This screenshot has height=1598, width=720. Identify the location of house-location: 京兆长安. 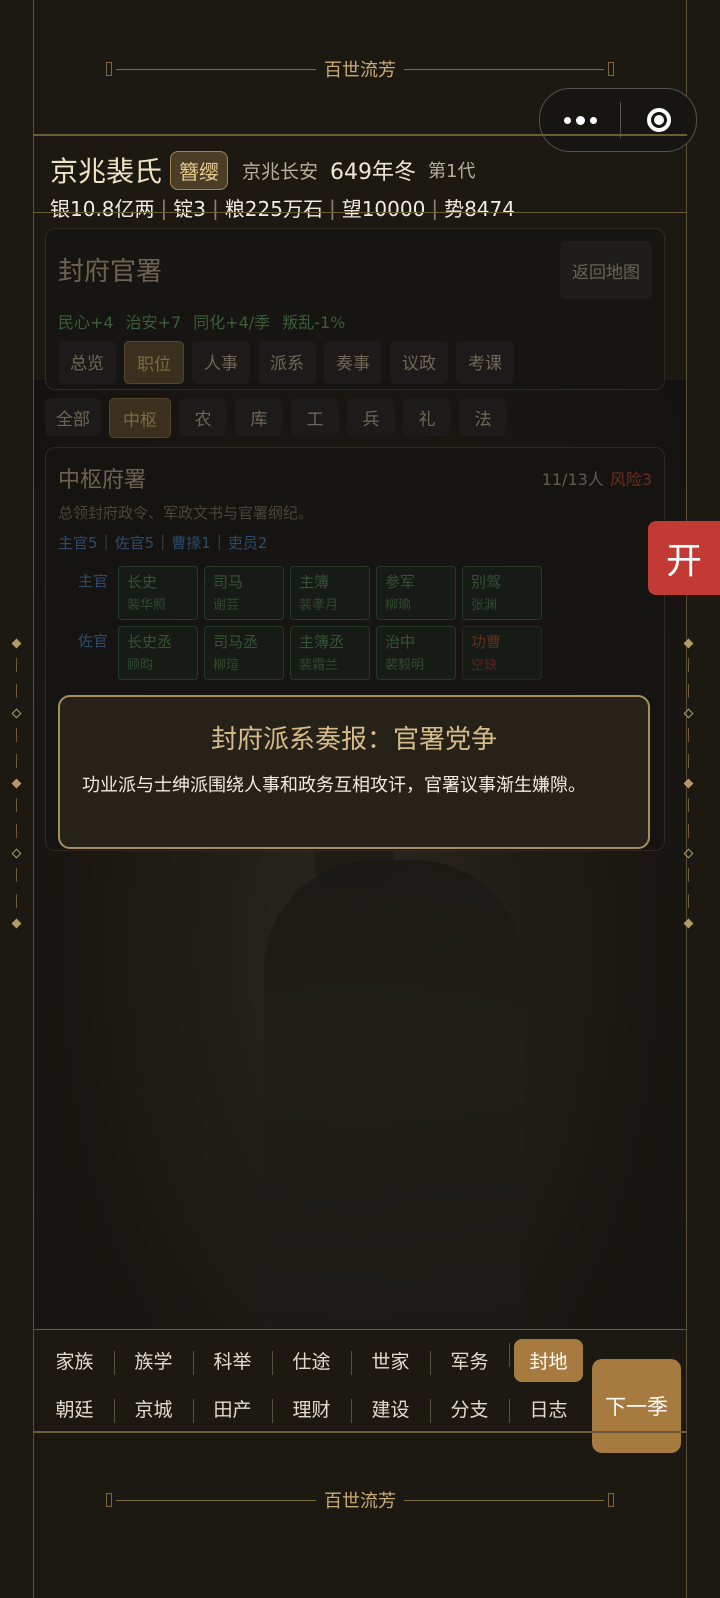
(280, 171).